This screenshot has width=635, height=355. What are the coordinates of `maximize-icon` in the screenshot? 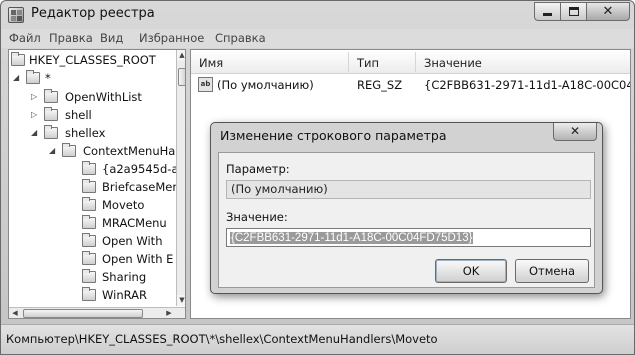 It's located at (573, 11).